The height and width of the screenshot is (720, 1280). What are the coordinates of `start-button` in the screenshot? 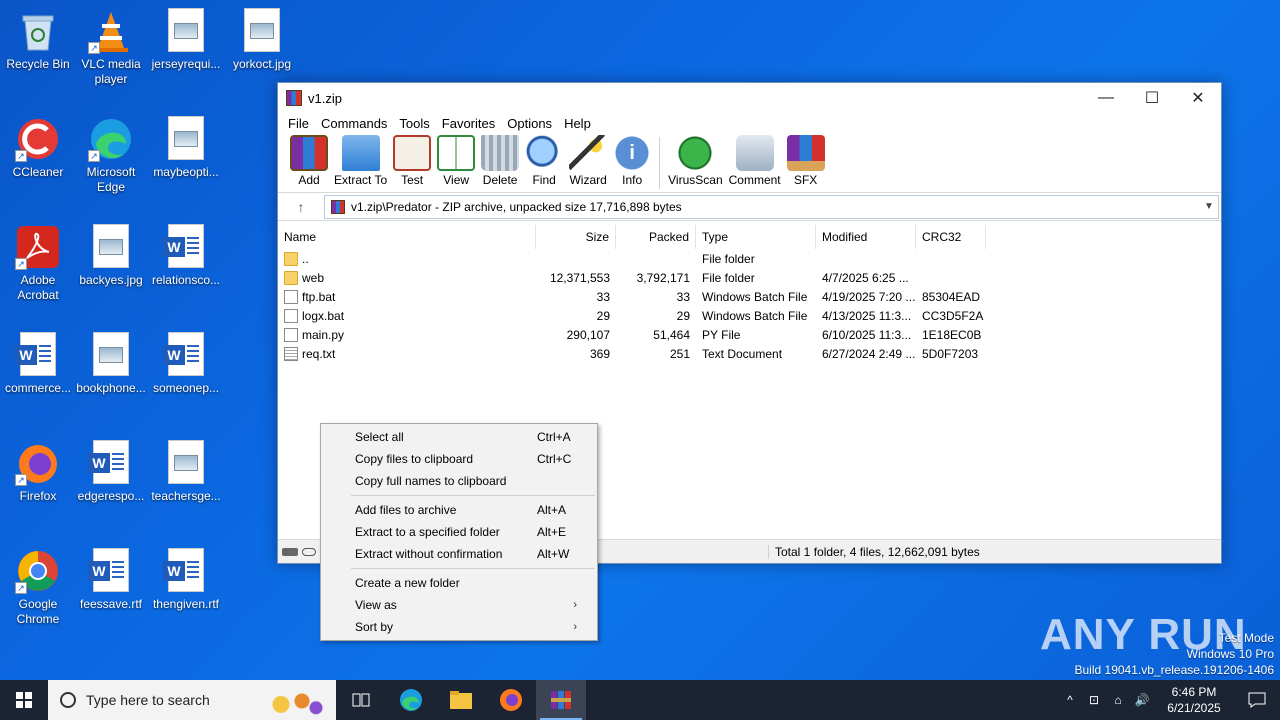 It's located at (24, 700).